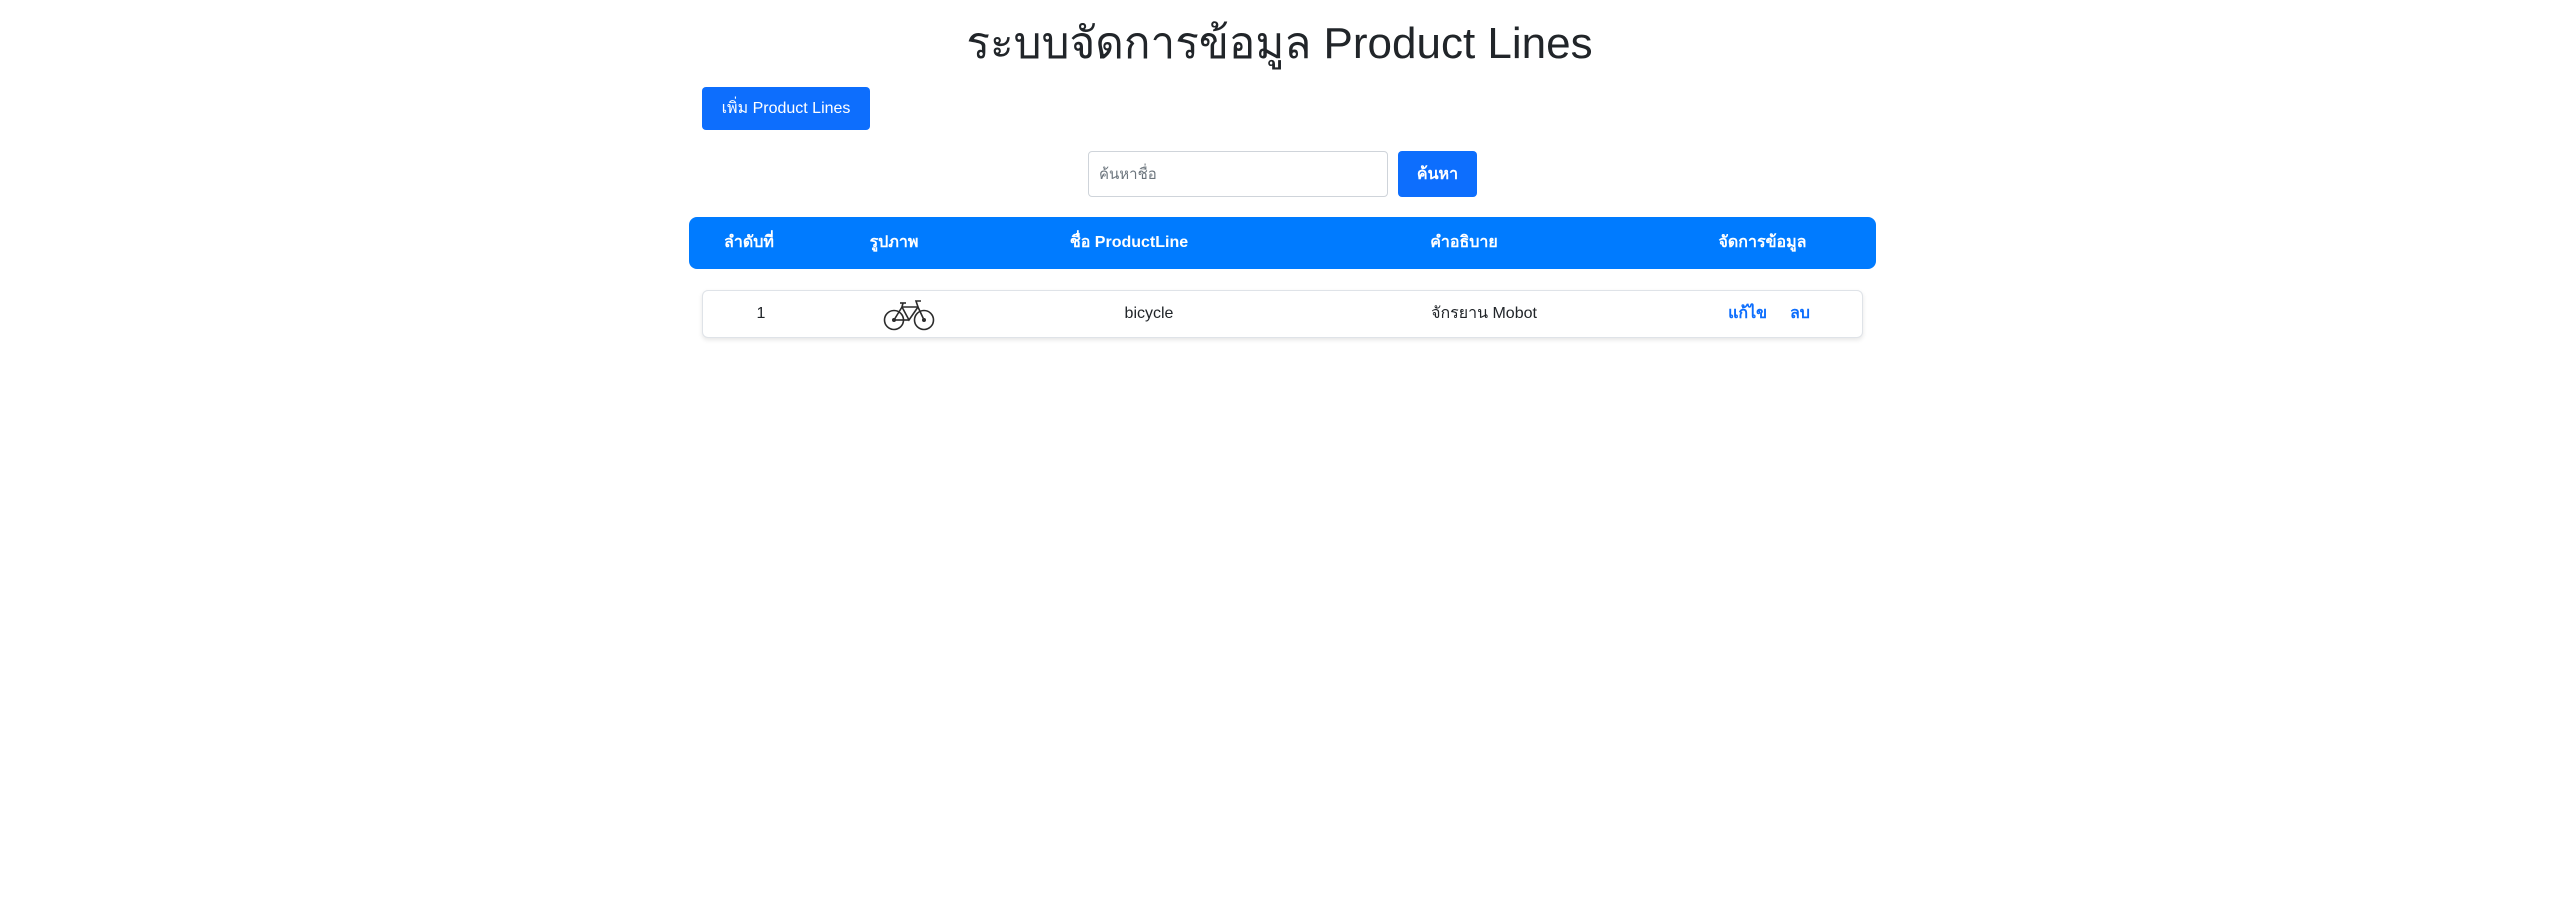 This screenshot has height=913, width=2559. I want to click on bicycle-icon, so click(909, 315).